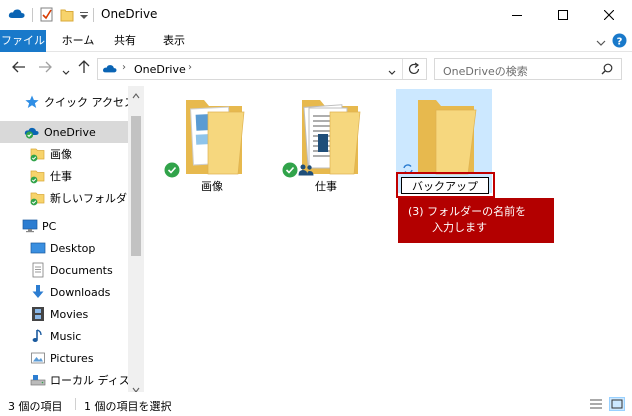 The image size is (632, 416). Describe the element at coordinates (128, 406) in the screenshot. I see `selected-count: 1 個の項目を選択` at that location.